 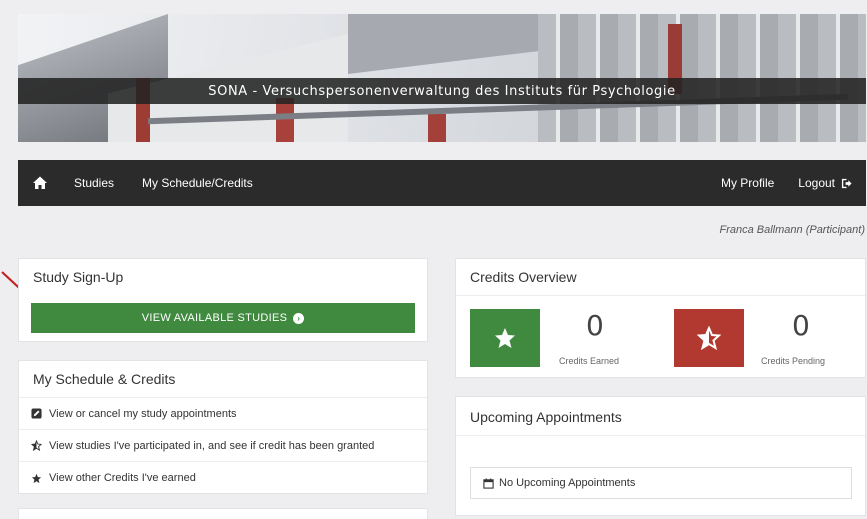 I want to click on credits-earned-label: Credits Earned, so click(x=589, y=361).